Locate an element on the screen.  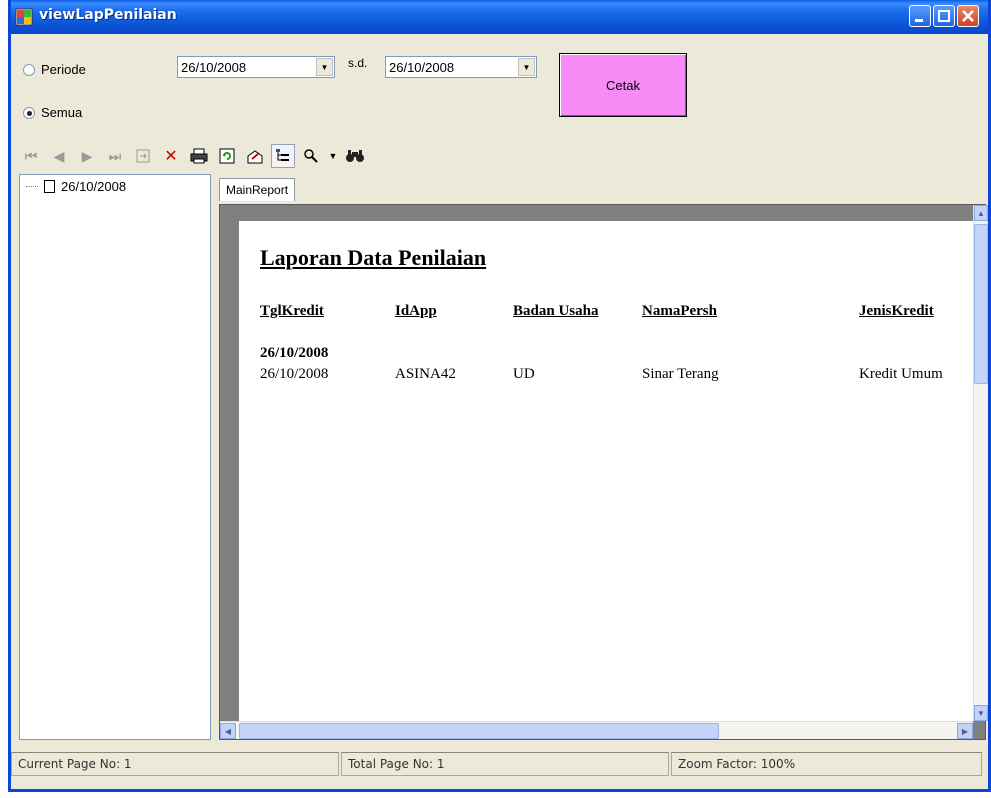
tab-mainreport: MainReport is located at coordinates (257, 189).